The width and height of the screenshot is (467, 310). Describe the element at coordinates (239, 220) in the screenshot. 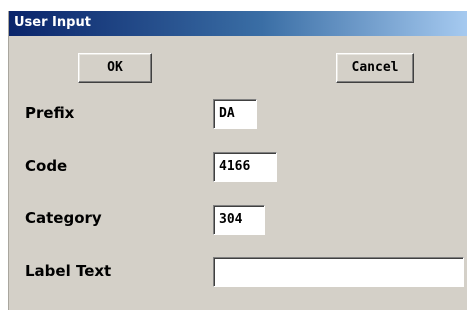

I see `category-field: 304` at that location.